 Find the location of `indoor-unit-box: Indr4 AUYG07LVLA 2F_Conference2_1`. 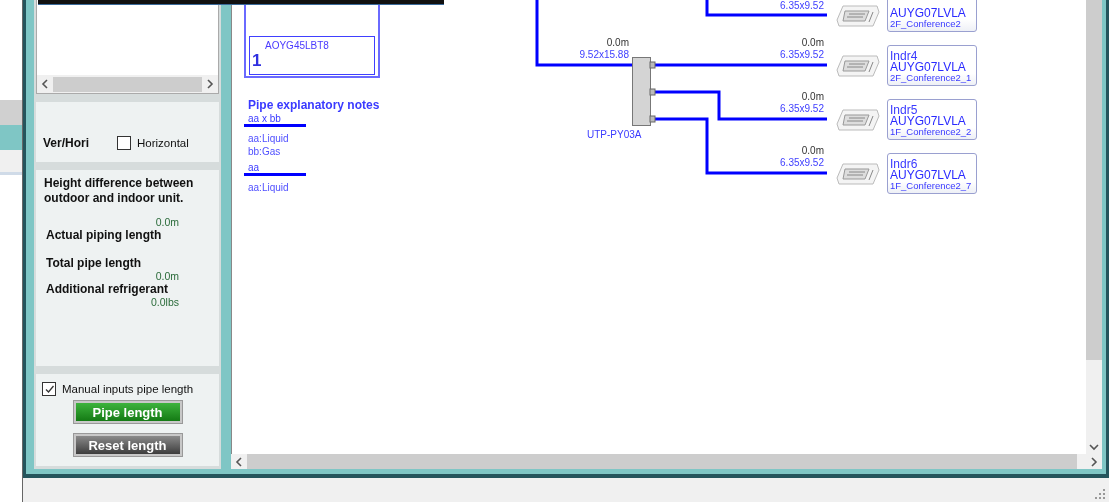

indoor-unit-box: Indr4 AUYG07LVLA 2F_Conference2_1 is located at coordinates (932, 65).